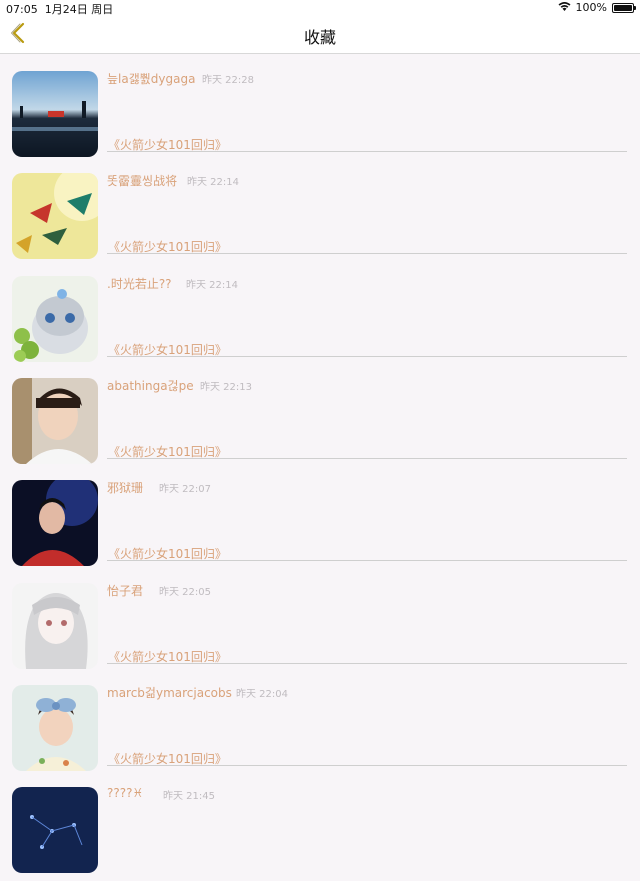 The image size is (640, 881). Describe the element at coordinates (319, 37) in the screenshot. I see `page-title: 收藏` at that location.